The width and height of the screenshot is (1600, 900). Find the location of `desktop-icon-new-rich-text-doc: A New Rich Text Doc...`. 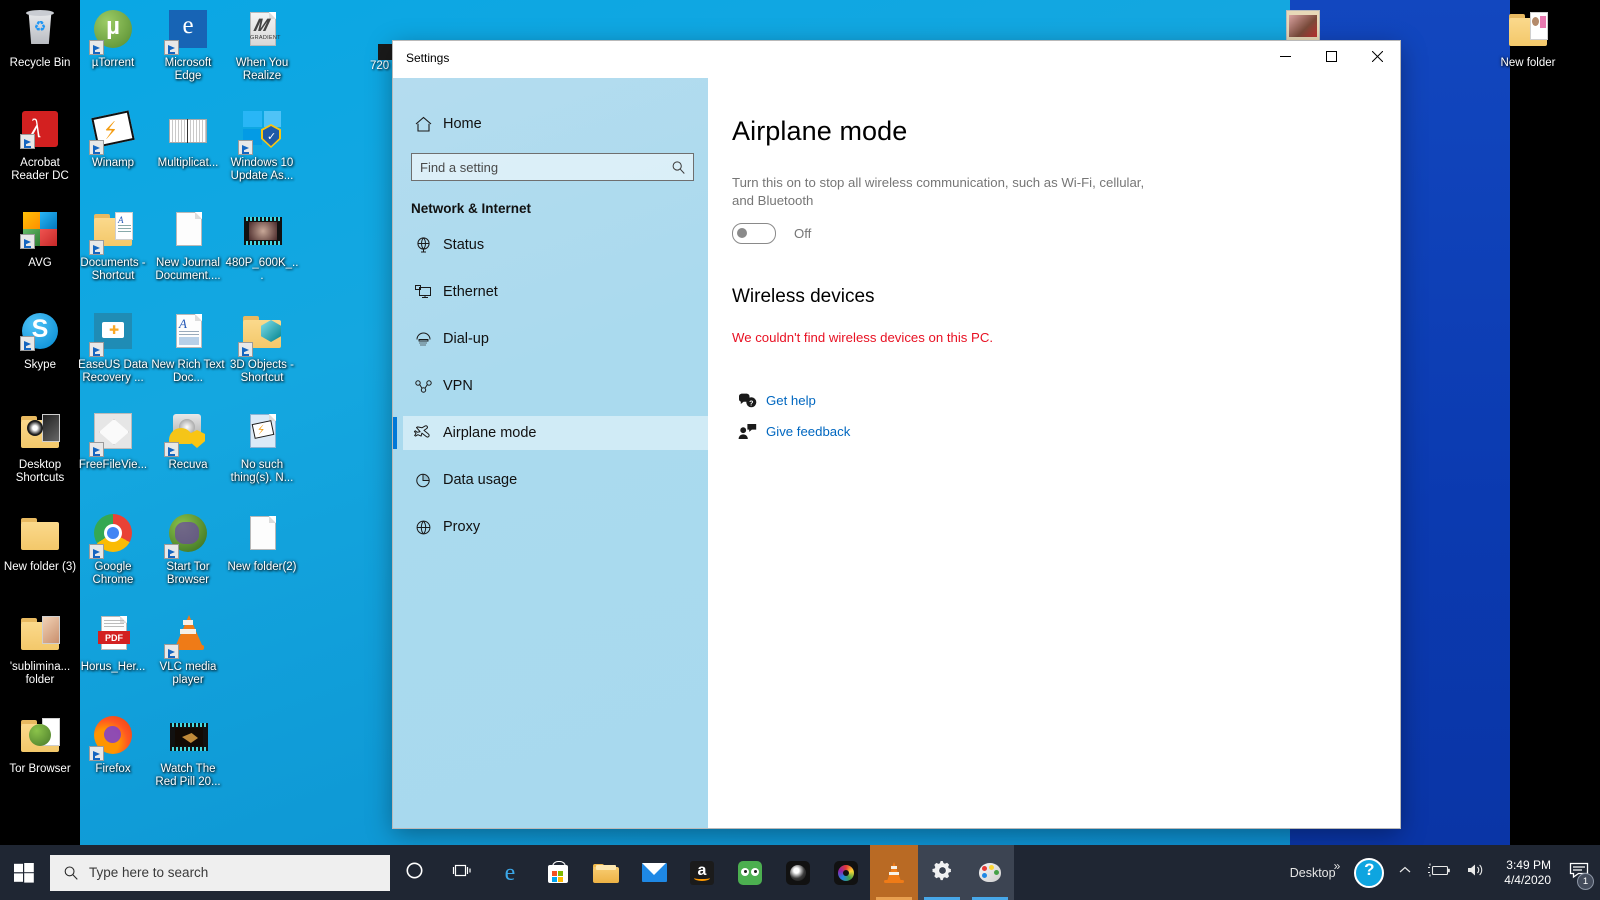

desktop-icon-new-rich-text-doc: A New Rich Text Doc... is located at coordinates (188, 347).